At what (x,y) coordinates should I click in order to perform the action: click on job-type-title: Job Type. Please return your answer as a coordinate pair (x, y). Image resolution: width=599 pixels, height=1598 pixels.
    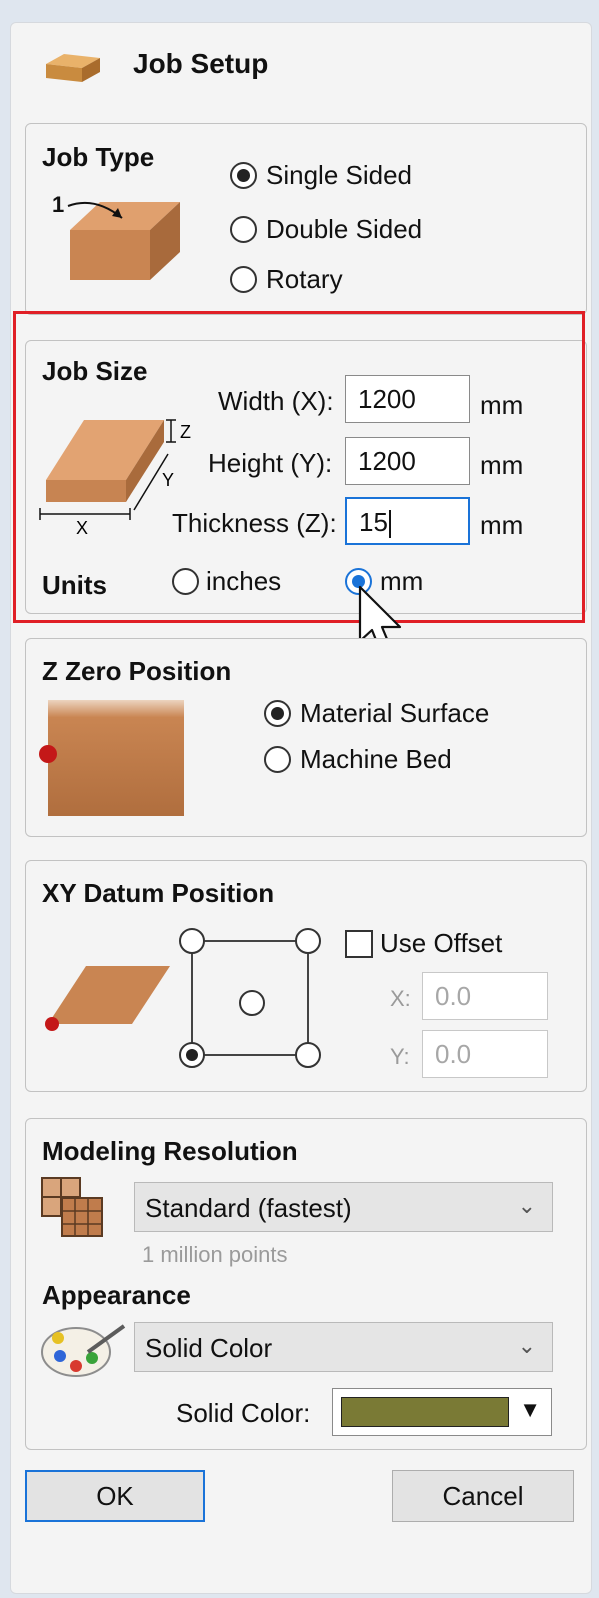
    Looking at the image, I should click on (98, 157).